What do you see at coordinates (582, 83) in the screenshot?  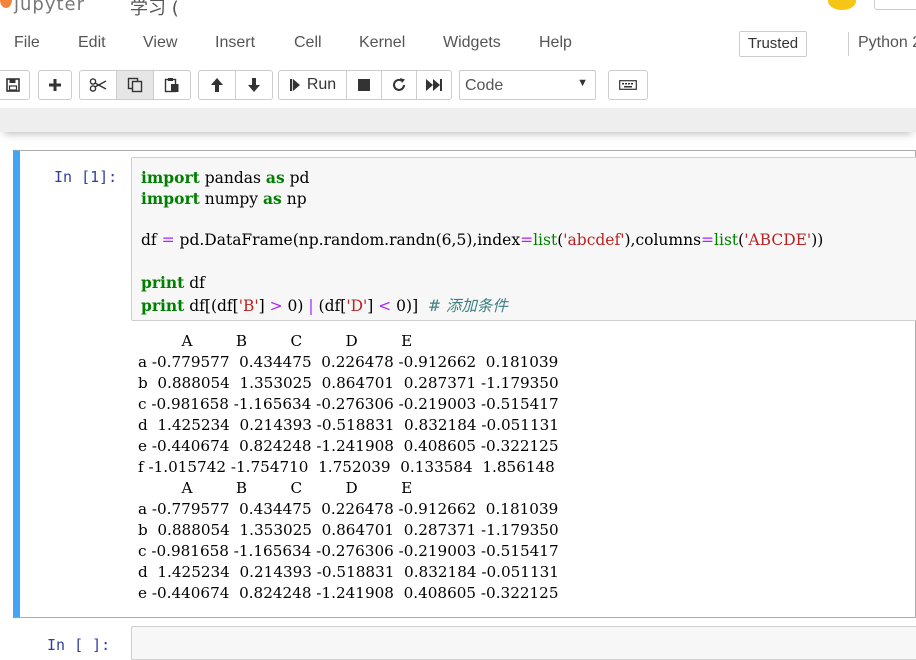 I see `chevron-down-icon: ▼` at bounding box center [582, 83].